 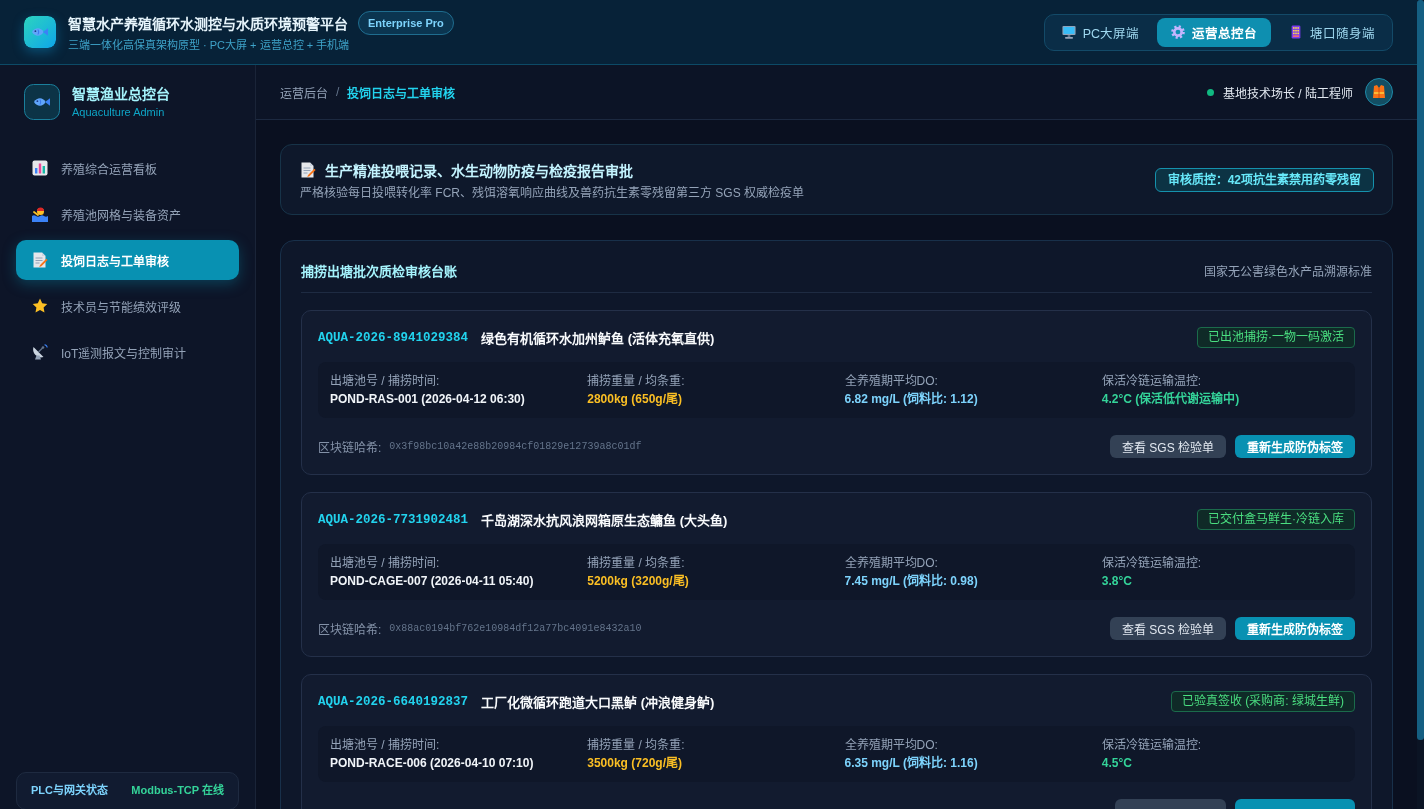 What do you see at coordinates (406, 23) in the screenshot?
I see `edition-badge: Enterprise Pro` at bounding box center [406, 23].